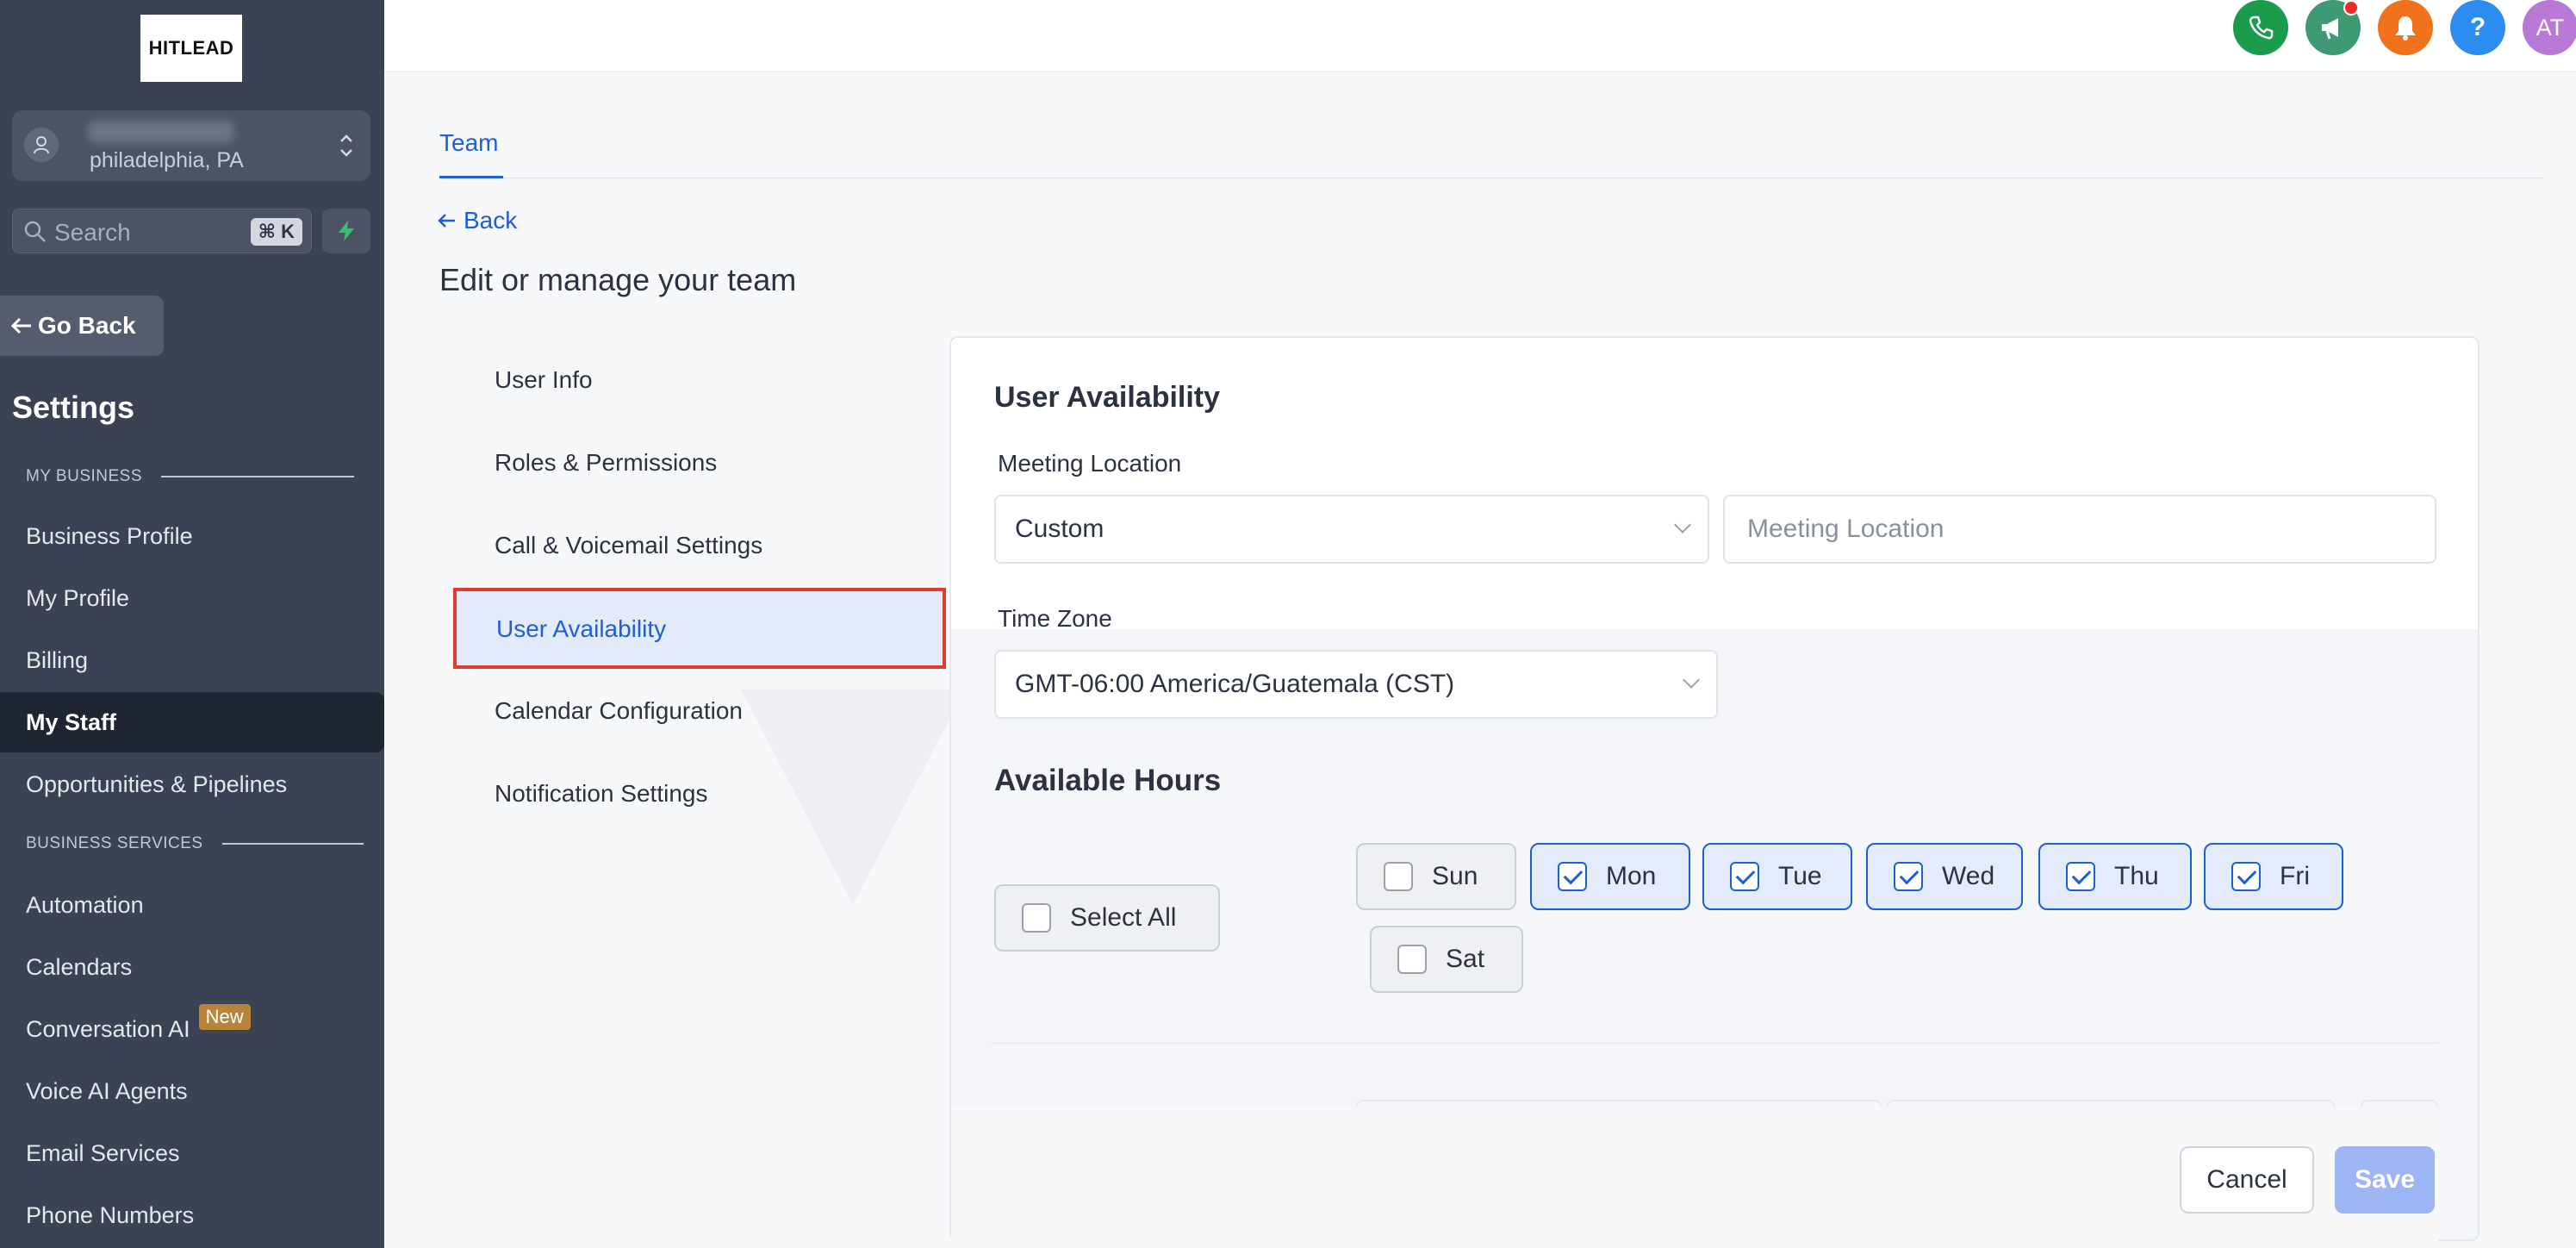  I want to click on subnav-user-availability: User Availability, so click(700, 629).